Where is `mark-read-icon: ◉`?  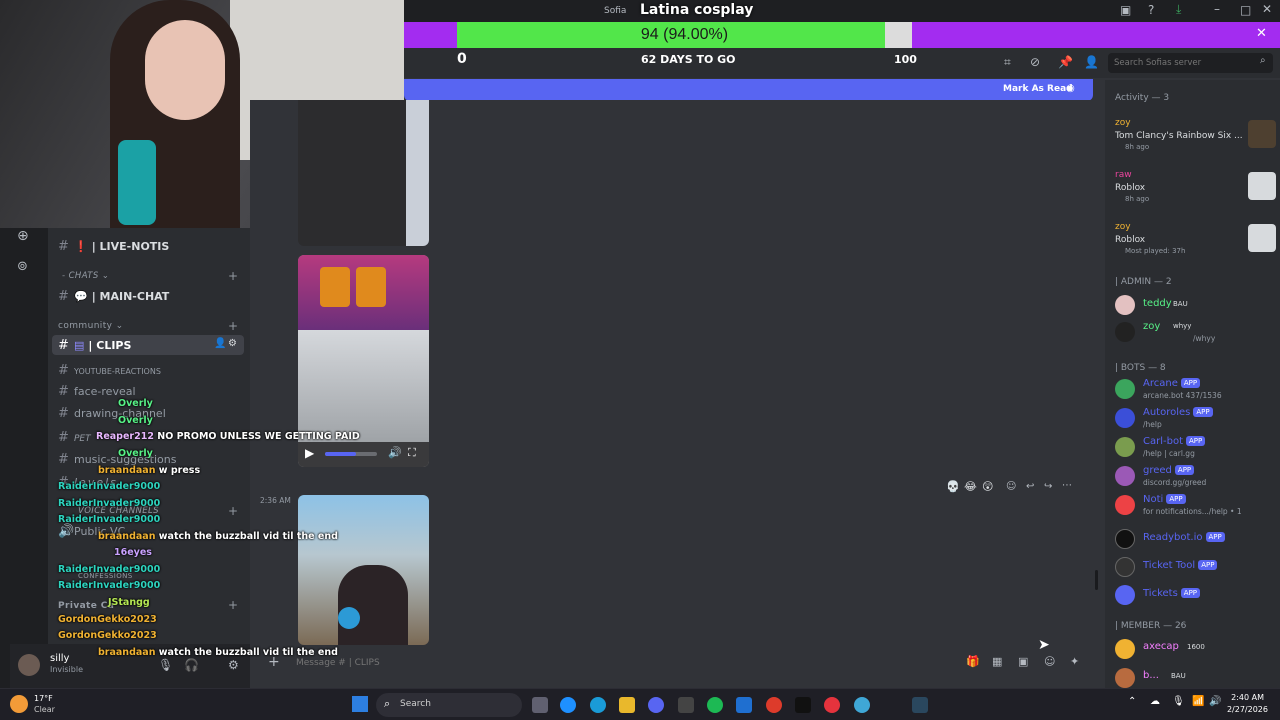
mark-read-icon: ◉ is located at coordinates (1070, 88).